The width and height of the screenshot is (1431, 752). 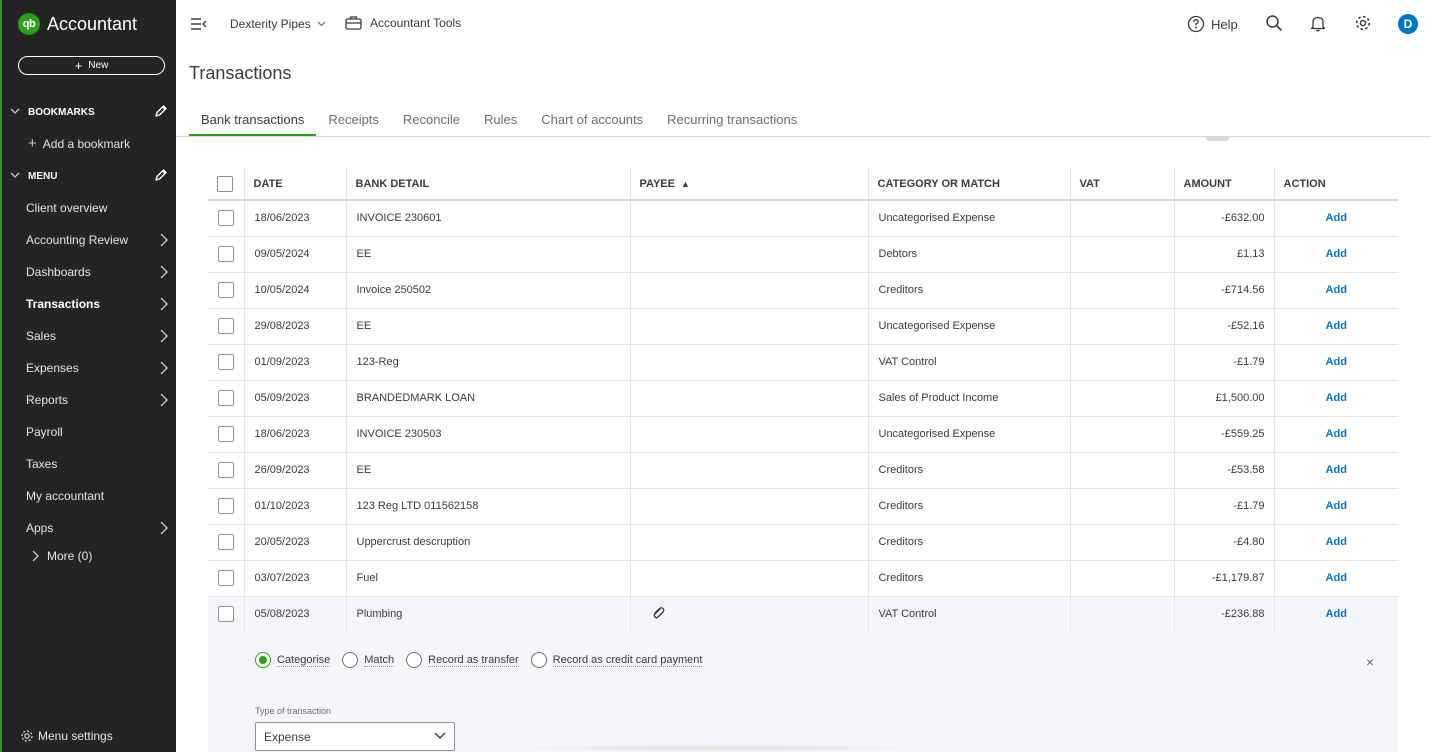 I want to click on payee-column-header: PAYEE ▲, so click(x=748, y=184).